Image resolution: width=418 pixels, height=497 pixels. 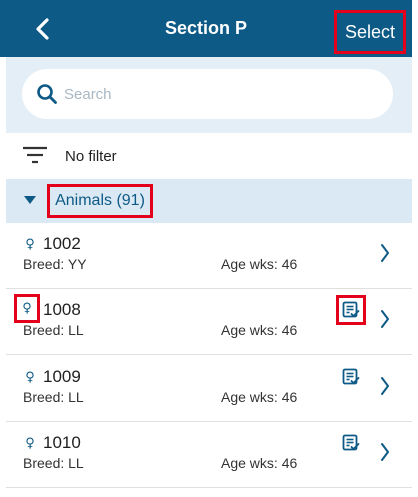 I want to click on animal-row: ♀ 1002 Breed: YY Age wks: 46, so click(x=209, y=256).